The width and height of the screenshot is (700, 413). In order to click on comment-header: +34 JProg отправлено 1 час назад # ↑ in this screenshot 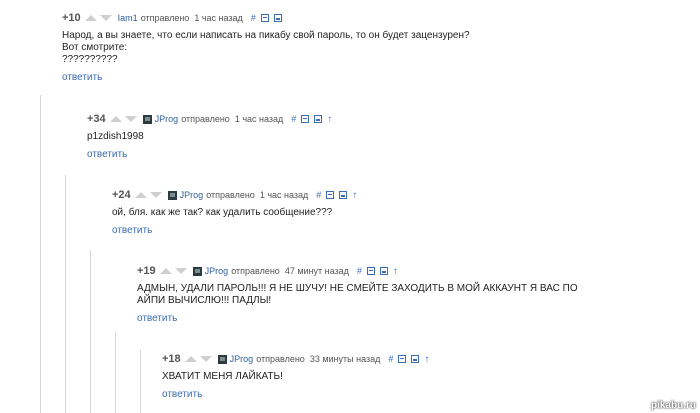, I will do `click(209, 119)`.